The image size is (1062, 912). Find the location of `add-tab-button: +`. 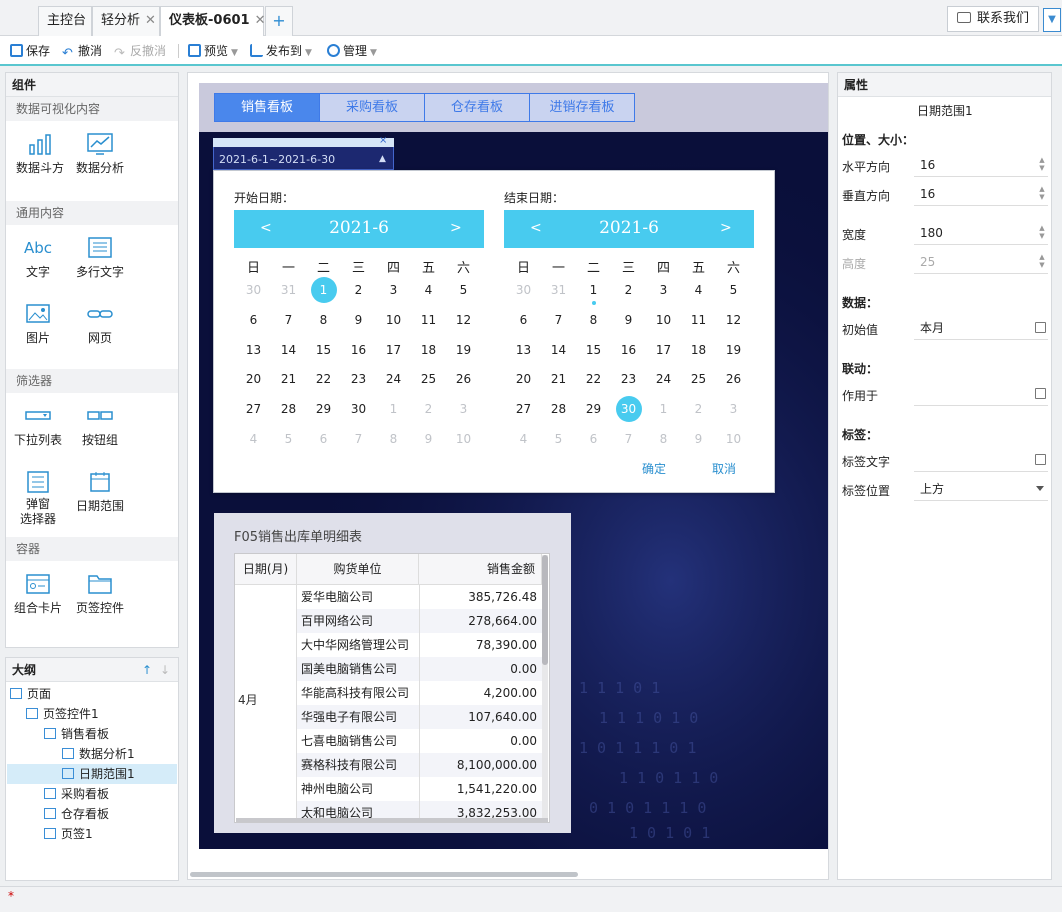

add-tab-button: + is located at coordinates (279, 21).